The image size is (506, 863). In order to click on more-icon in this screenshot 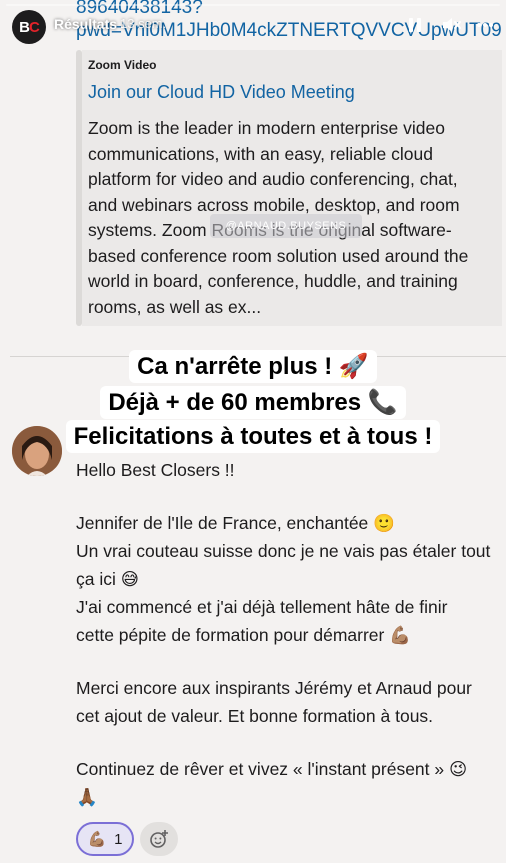, I will do `click(485, 25)`.